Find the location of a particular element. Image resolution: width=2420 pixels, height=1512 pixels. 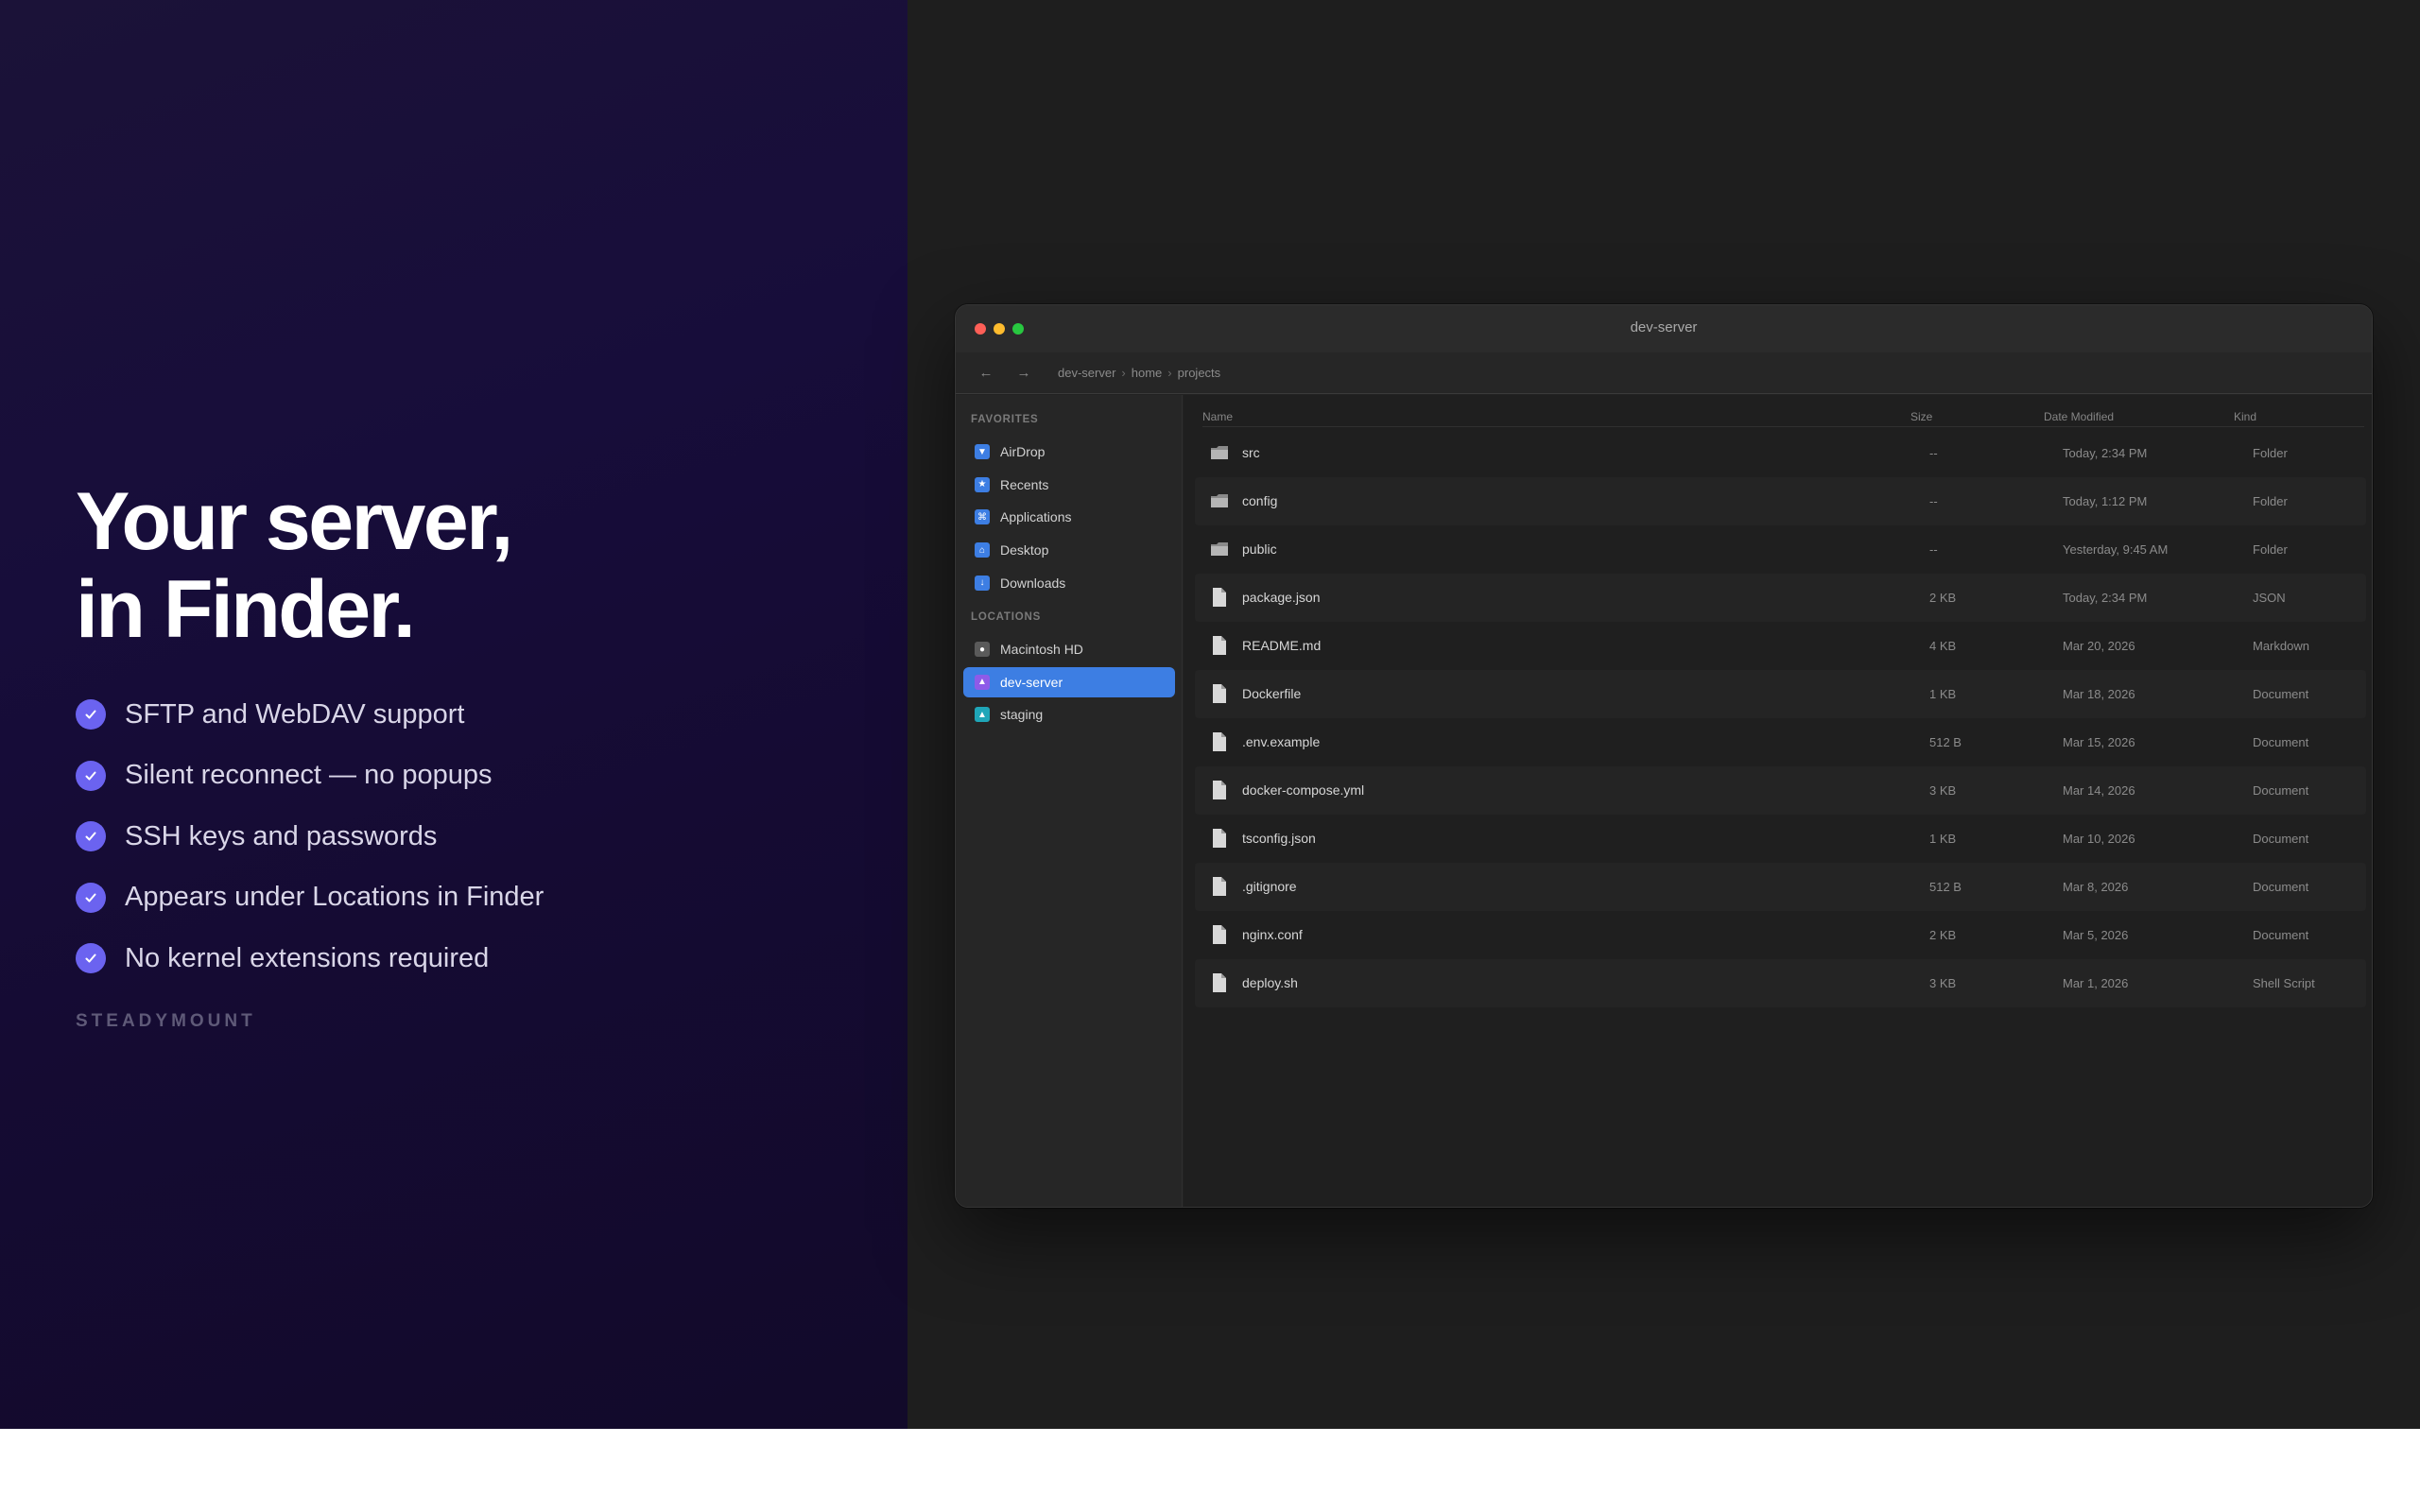

table-row: README.md 4 KB Mar 20, 2026 Markdown is located at coordinates (1780, 646).